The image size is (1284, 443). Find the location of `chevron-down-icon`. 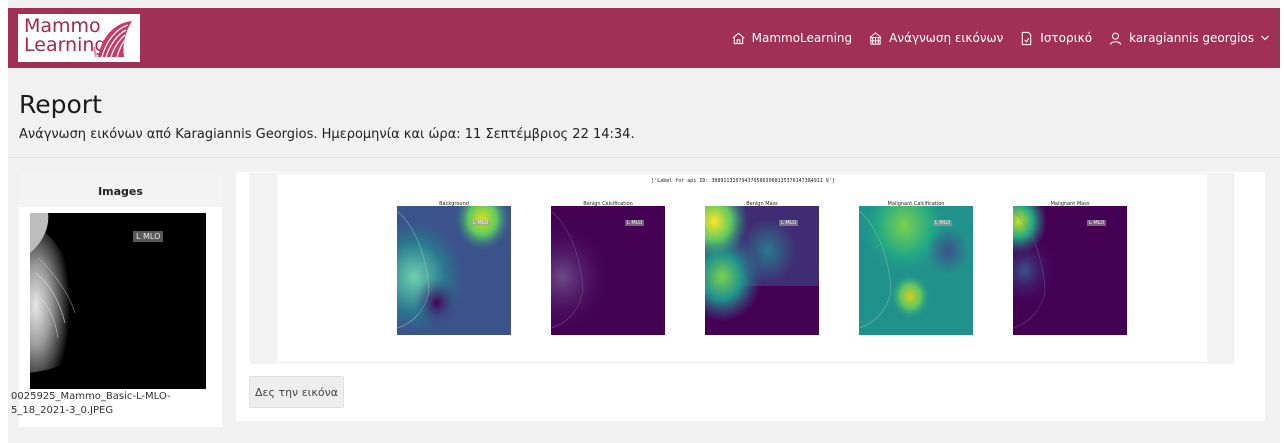

chevron-down-icon is located at coordinates (1265, 38).